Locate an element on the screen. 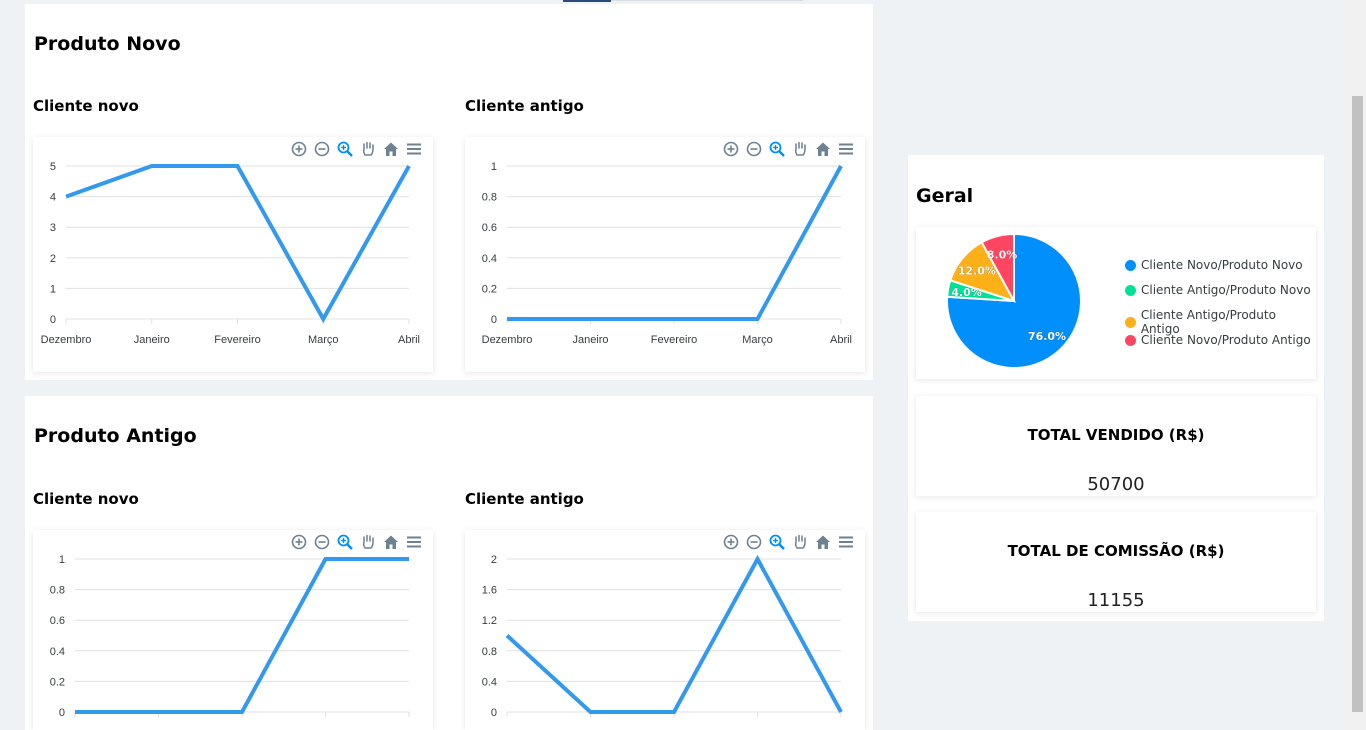 The width and height of the screenshot is (1366, 730). total-vendido-value: 50700 is located at coordinates (1116, 484).